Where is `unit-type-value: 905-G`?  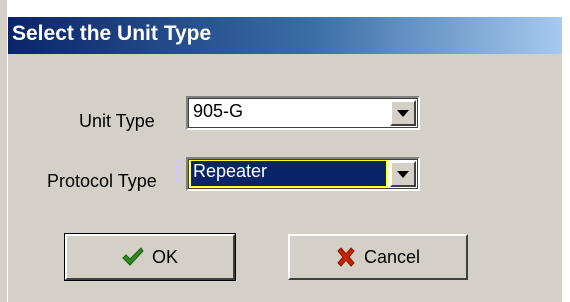
unit-type-value: 905-G is located at coordinates (218, 111).